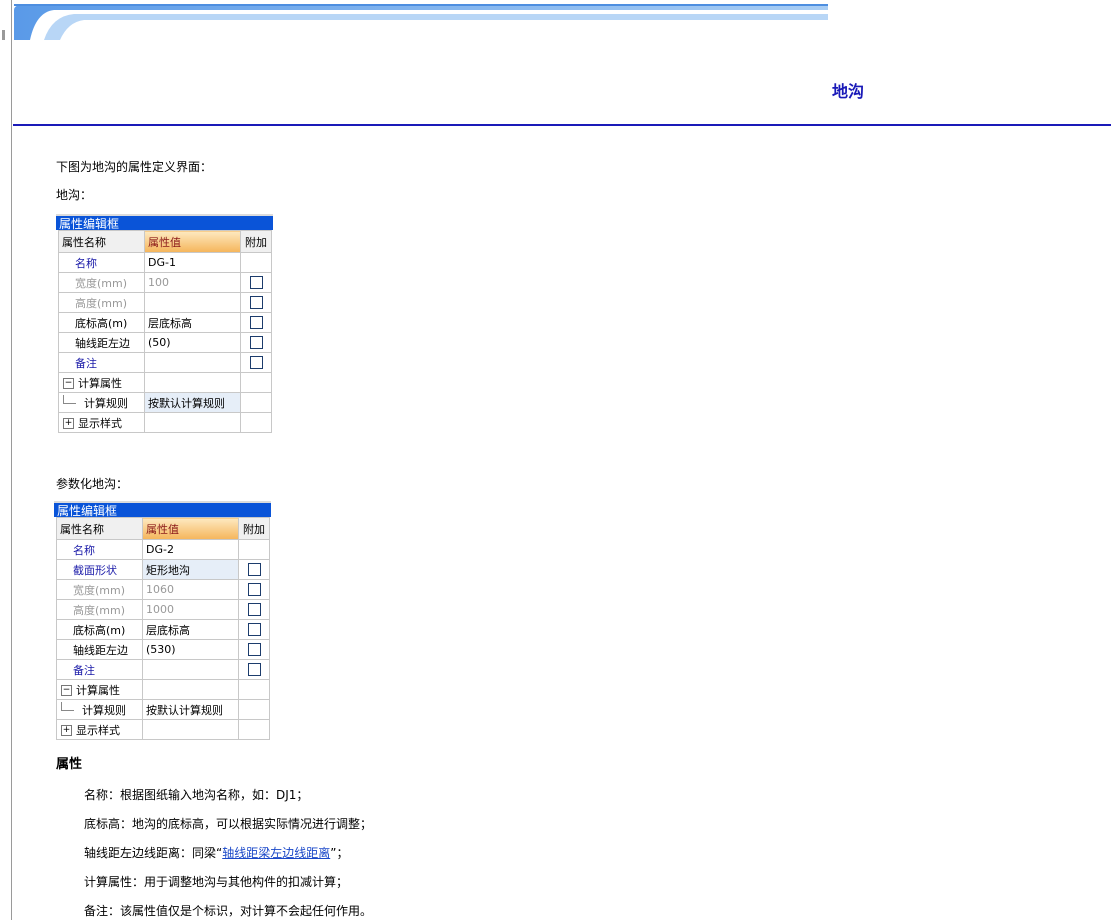 This screenshot has height=920, width=1111. I want to click on prop-desc-axis-distance: 轴线距左边线距离：同梁“轴线距梁左边线距离”；, so click(216, 853).